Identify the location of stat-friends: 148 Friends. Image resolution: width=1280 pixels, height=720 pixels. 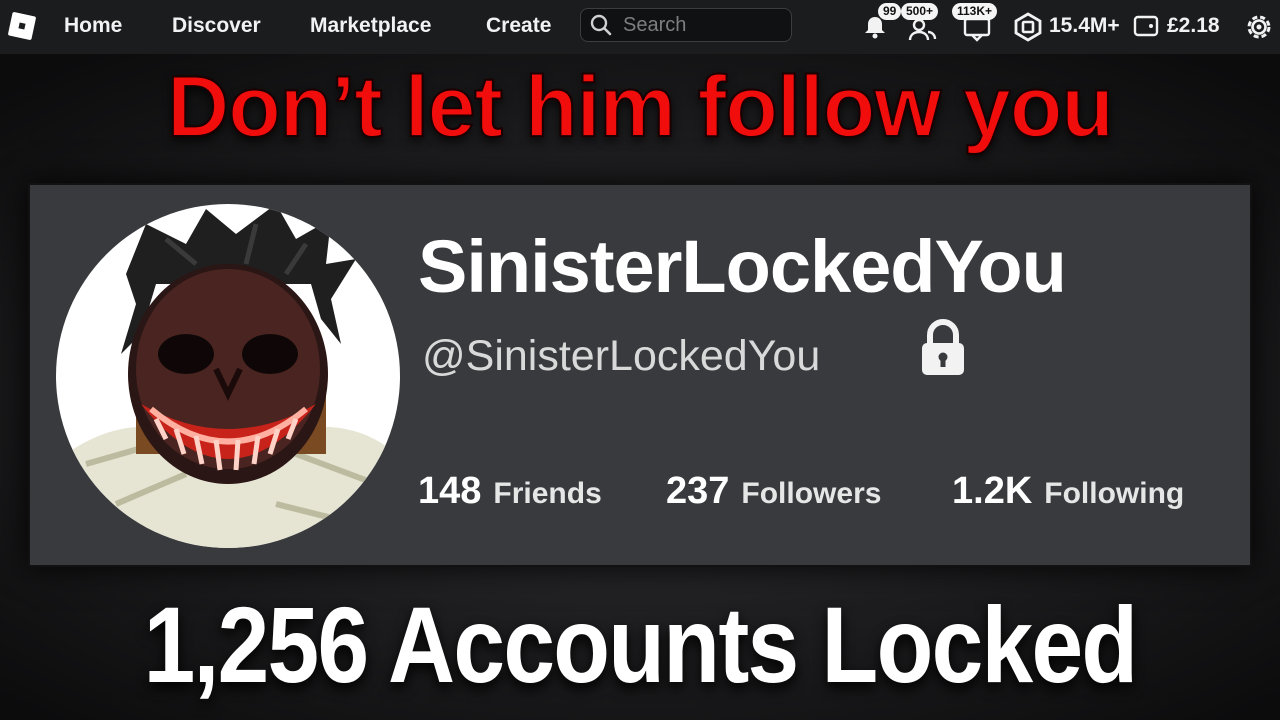
(510, 491).